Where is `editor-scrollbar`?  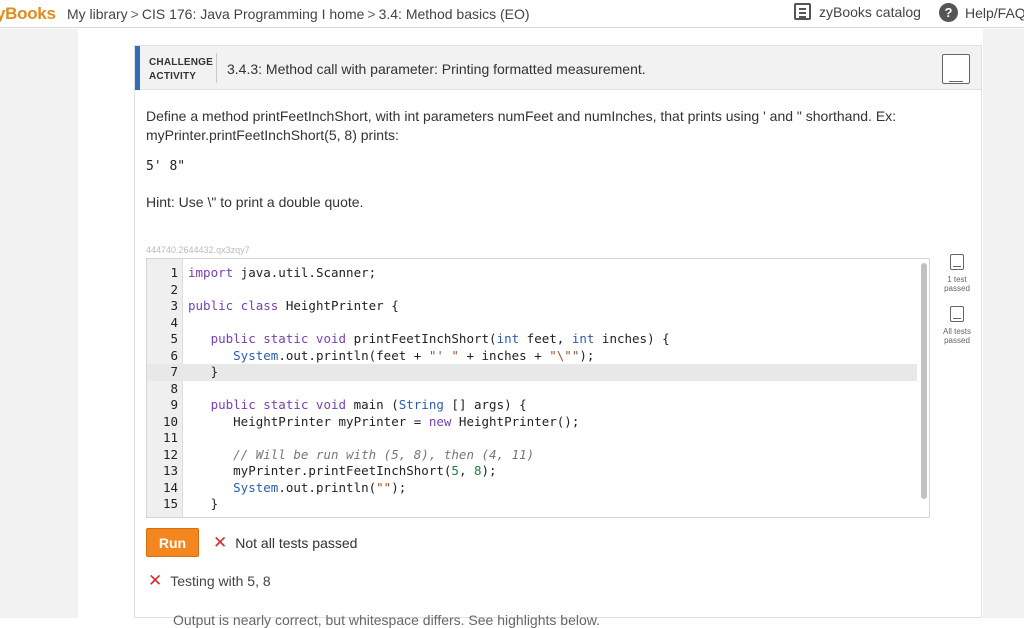
editor-scrollbar is located at coordinates (924, 381).